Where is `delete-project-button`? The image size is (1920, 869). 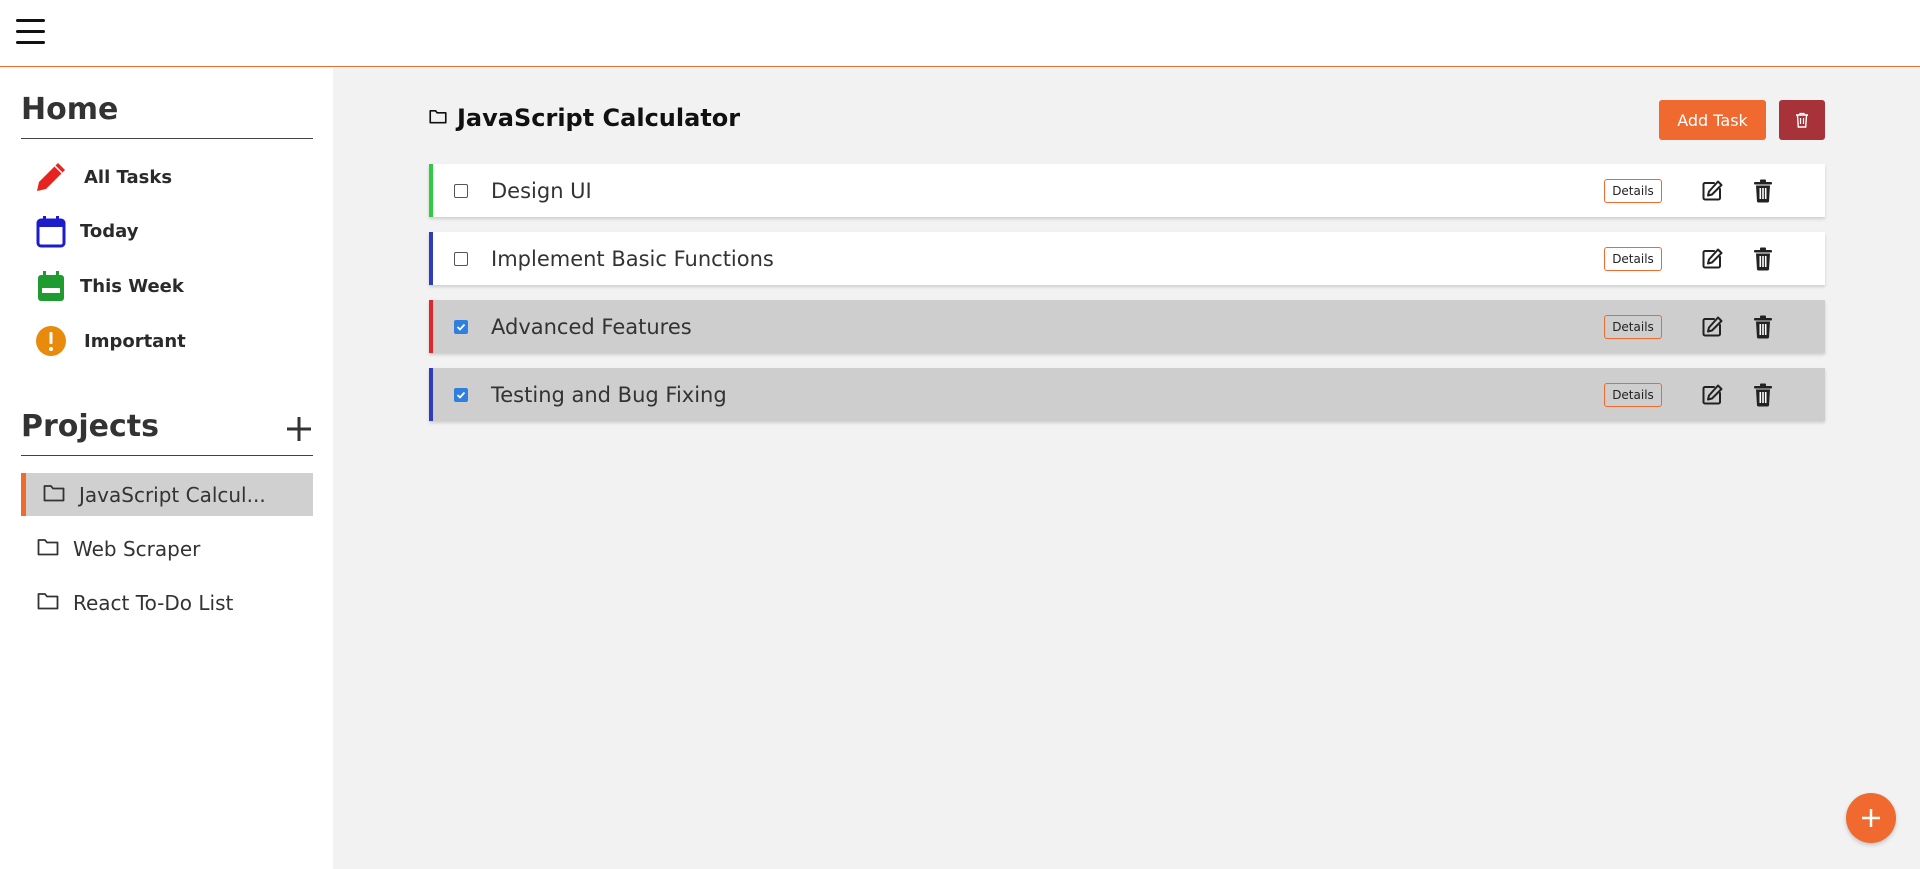
delete-project-button is located at coordinates (1802, 120).